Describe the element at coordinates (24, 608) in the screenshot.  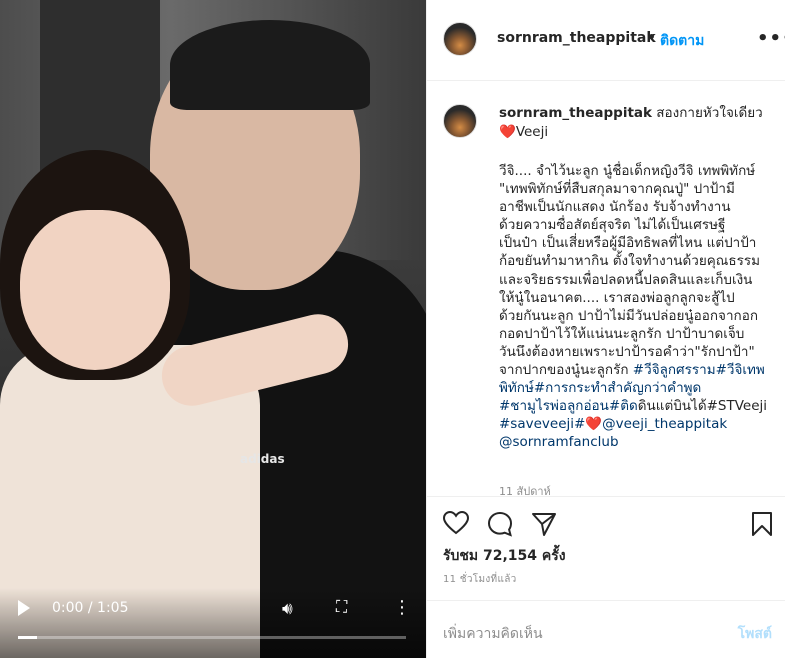
I see `play-icon` at that location.